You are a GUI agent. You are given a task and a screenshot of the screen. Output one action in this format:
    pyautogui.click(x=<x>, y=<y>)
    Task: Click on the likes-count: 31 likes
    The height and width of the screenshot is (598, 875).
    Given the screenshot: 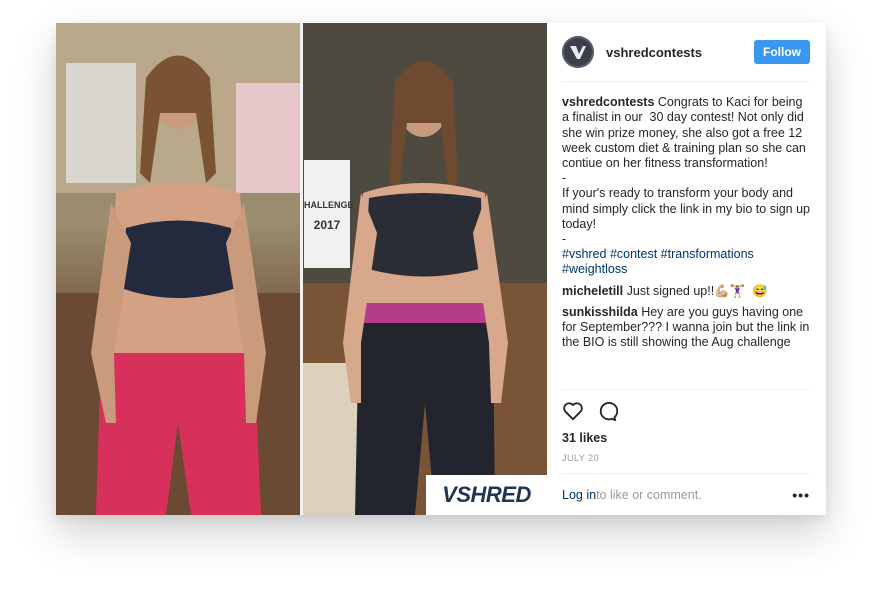 What is the action you would take?
    pyautogui.click(x=686, y=438)
    